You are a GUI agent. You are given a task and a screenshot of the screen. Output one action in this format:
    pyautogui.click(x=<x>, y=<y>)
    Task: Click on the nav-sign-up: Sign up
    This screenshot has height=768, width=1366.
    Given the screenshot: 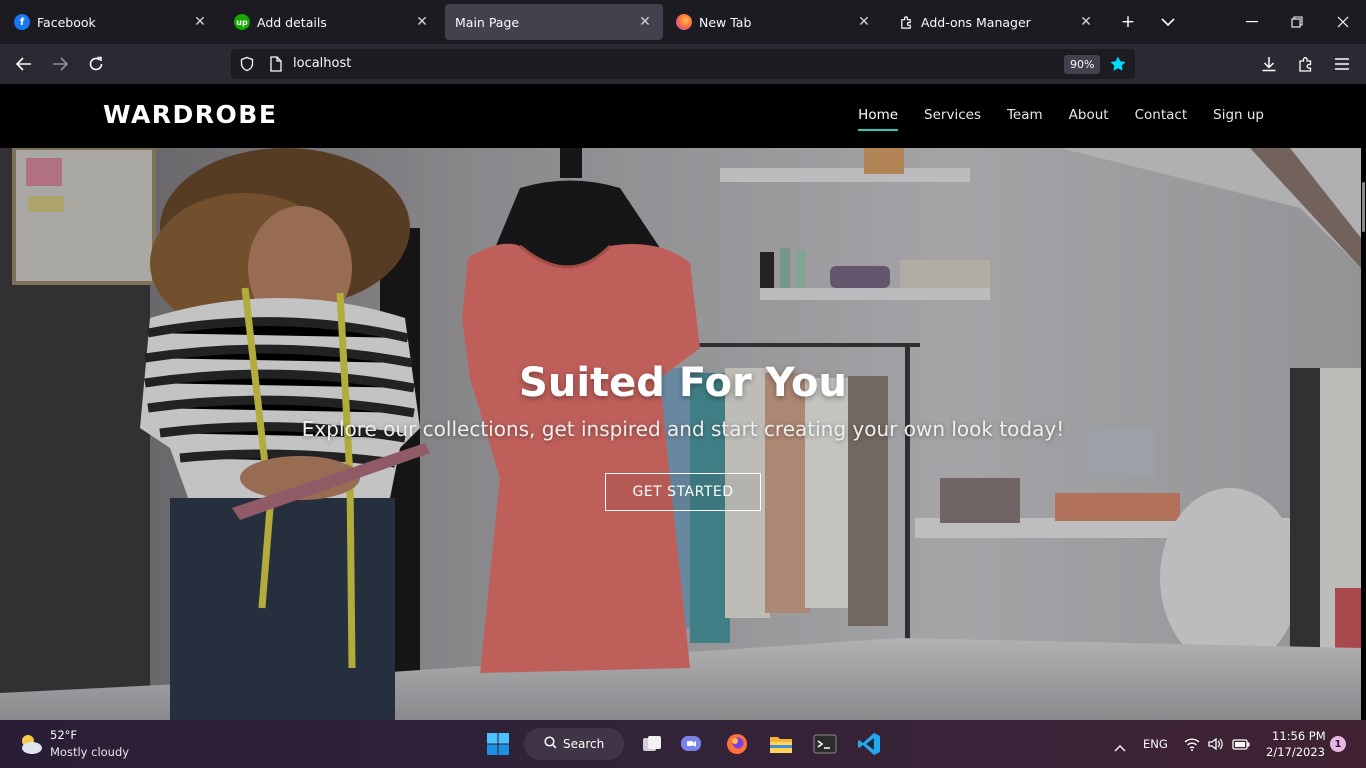 What is the action you would take?
    pyautogui.click(x=1238, y=119)
    